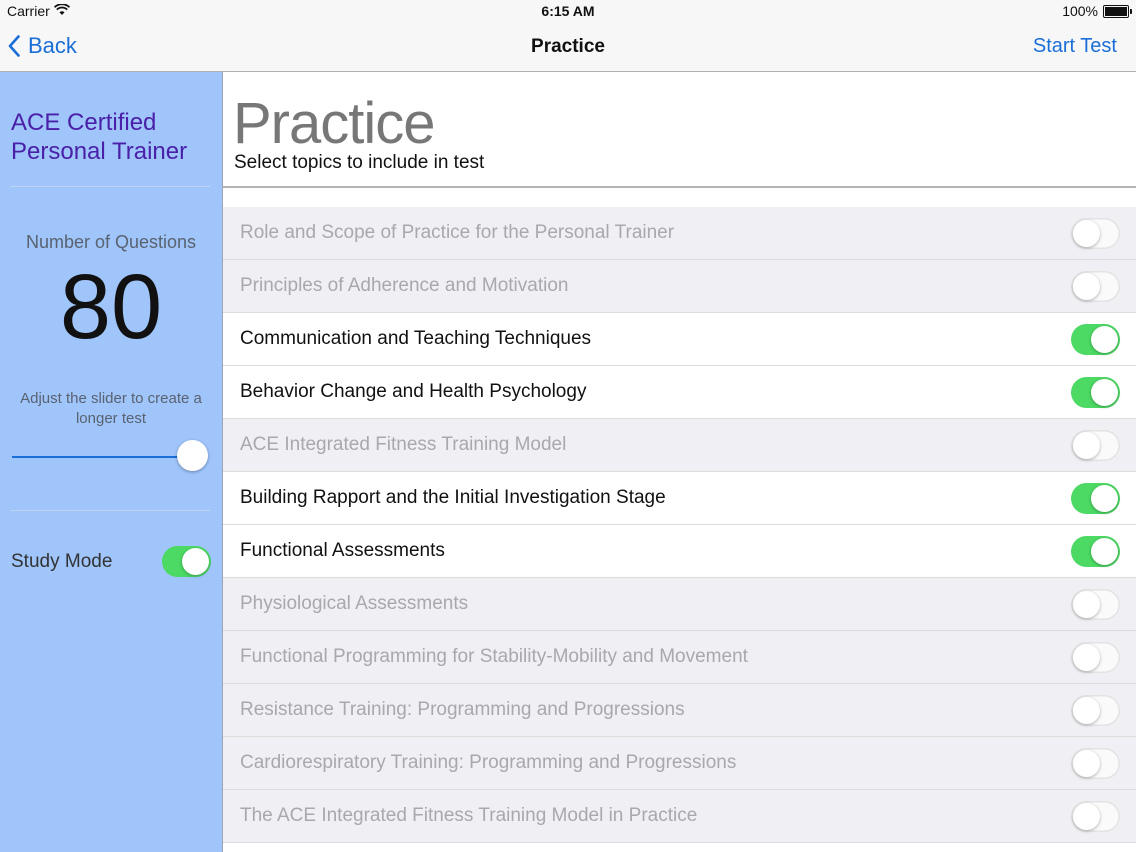 This screenshot has height=852, width=1136. Describe the element at coordinates (679, 339) in the screenshot. I see `topic-row: Communication and Teaching Techniques` at that location.